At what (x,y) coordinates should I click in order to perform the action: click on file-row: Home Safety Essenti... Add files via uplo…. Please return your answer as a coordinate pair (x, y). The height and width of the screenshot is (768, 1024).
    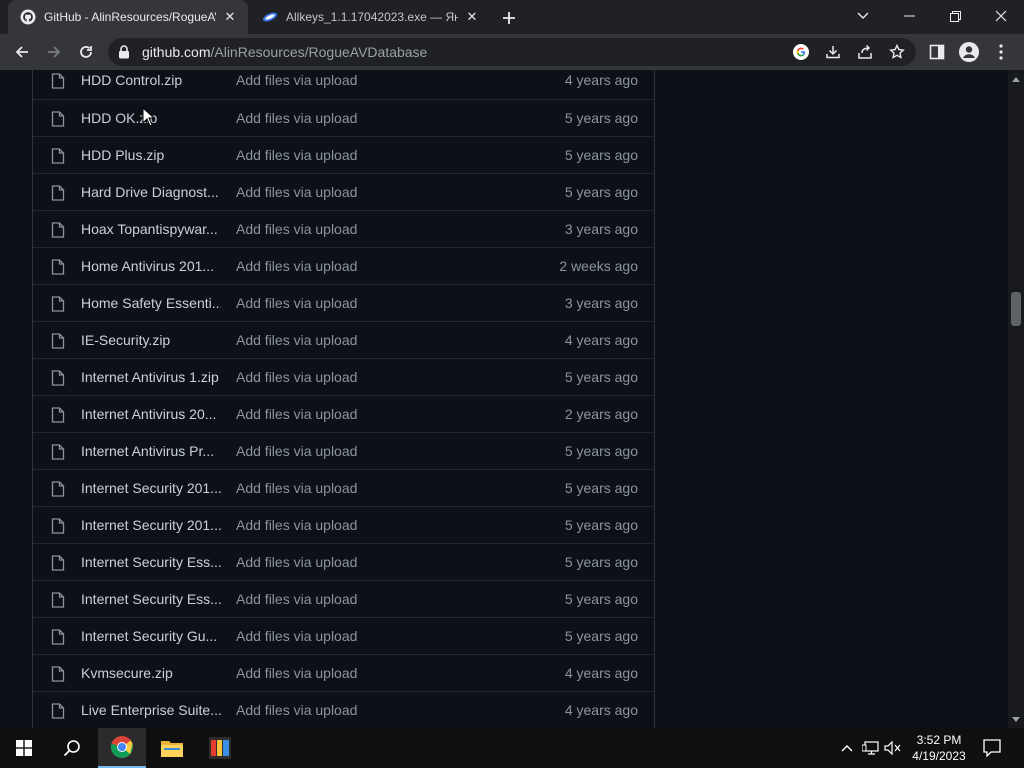
    Looking at the image, I should click on (343, 302).